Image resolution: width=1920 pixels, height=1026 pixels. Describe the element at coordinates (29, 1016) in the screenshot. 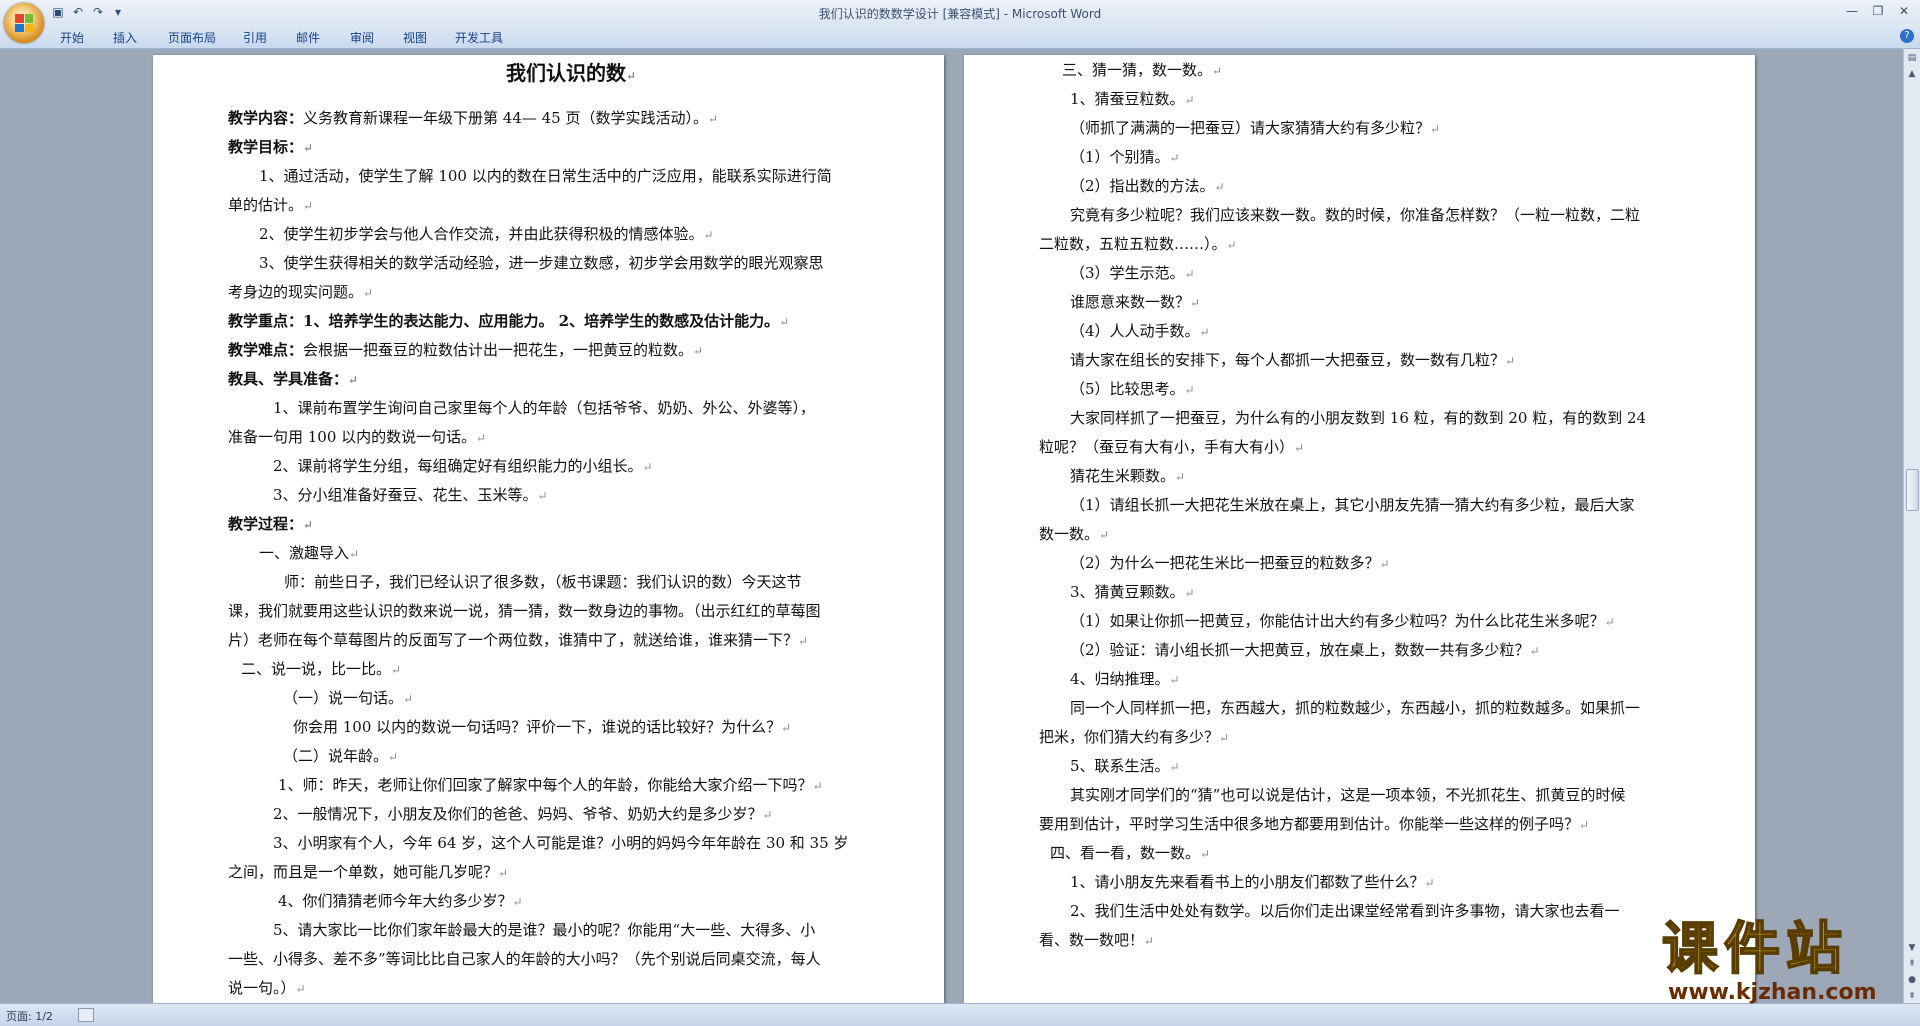

I see `page-indicator: 页面: 1/2` at that location.